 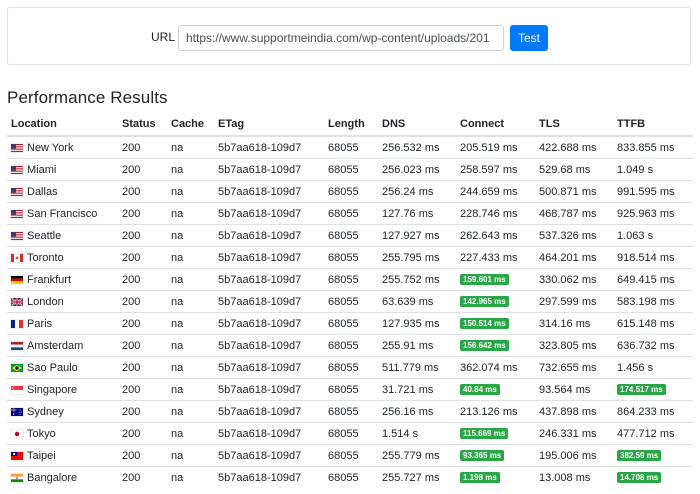 What do you see at coordinates (574, 235) in the screenshot?
I see `tls-cell: 537.326 ms` at bounding box center [574, 235].